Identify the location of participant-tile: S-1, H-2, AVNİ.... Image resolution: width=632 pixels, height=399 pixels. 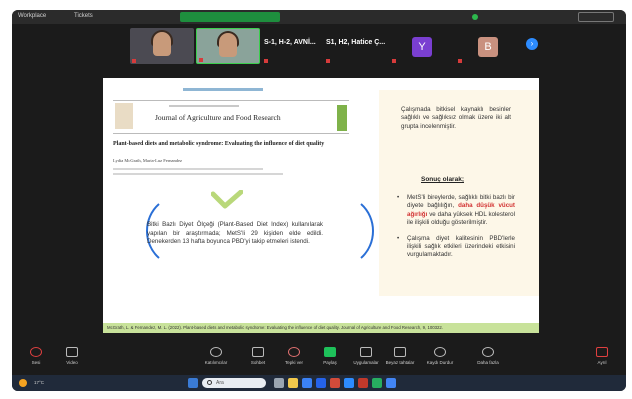
(292, 46).